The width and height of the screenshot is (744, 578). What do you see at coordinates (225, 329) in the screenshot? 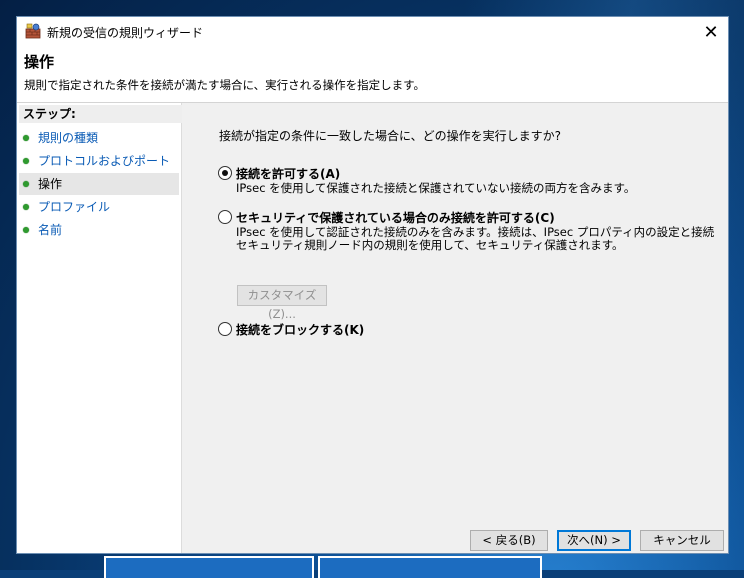
I see `radio-block` at bounding box center [225, 329].